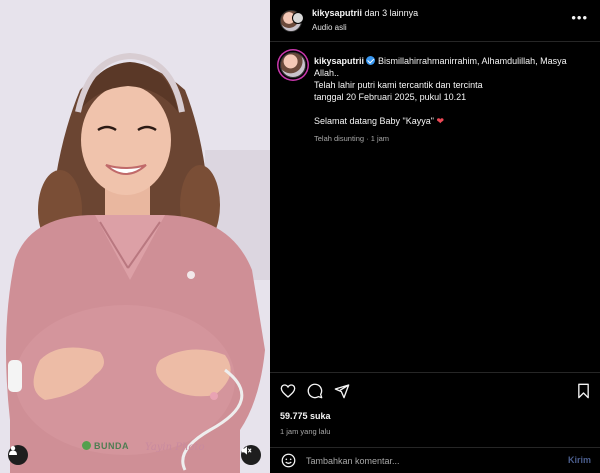  I want to click on save-bookmark-icon, so click(583, 391).